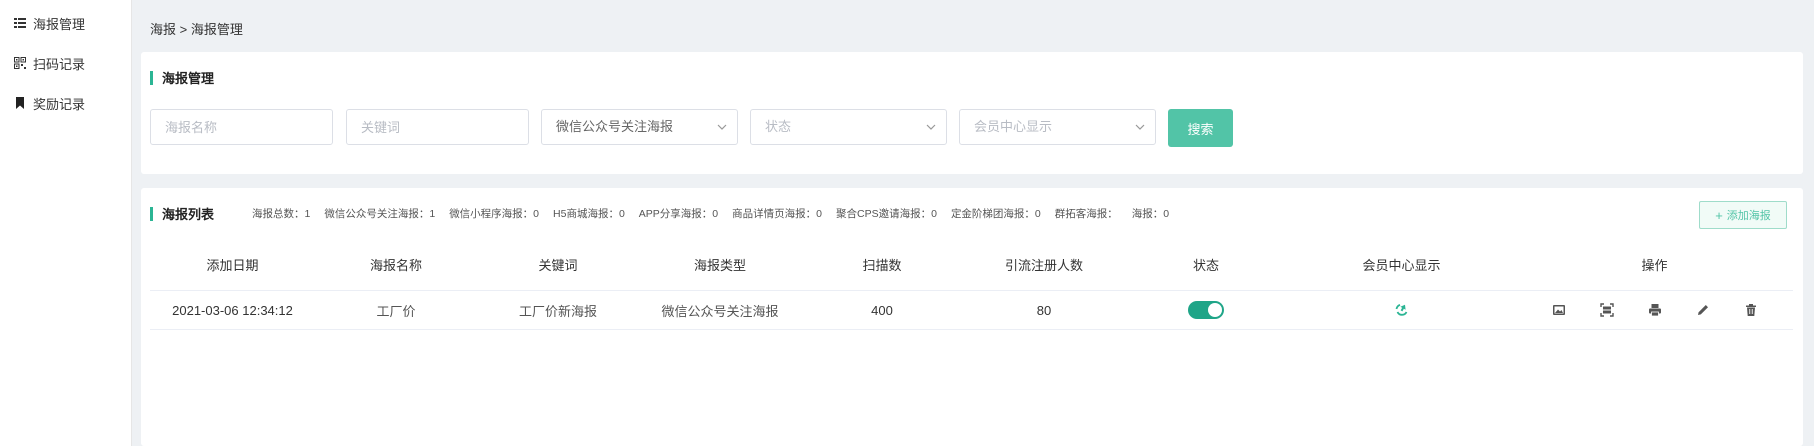  I want to click on column-header: 添加日期, so click(232, 265).